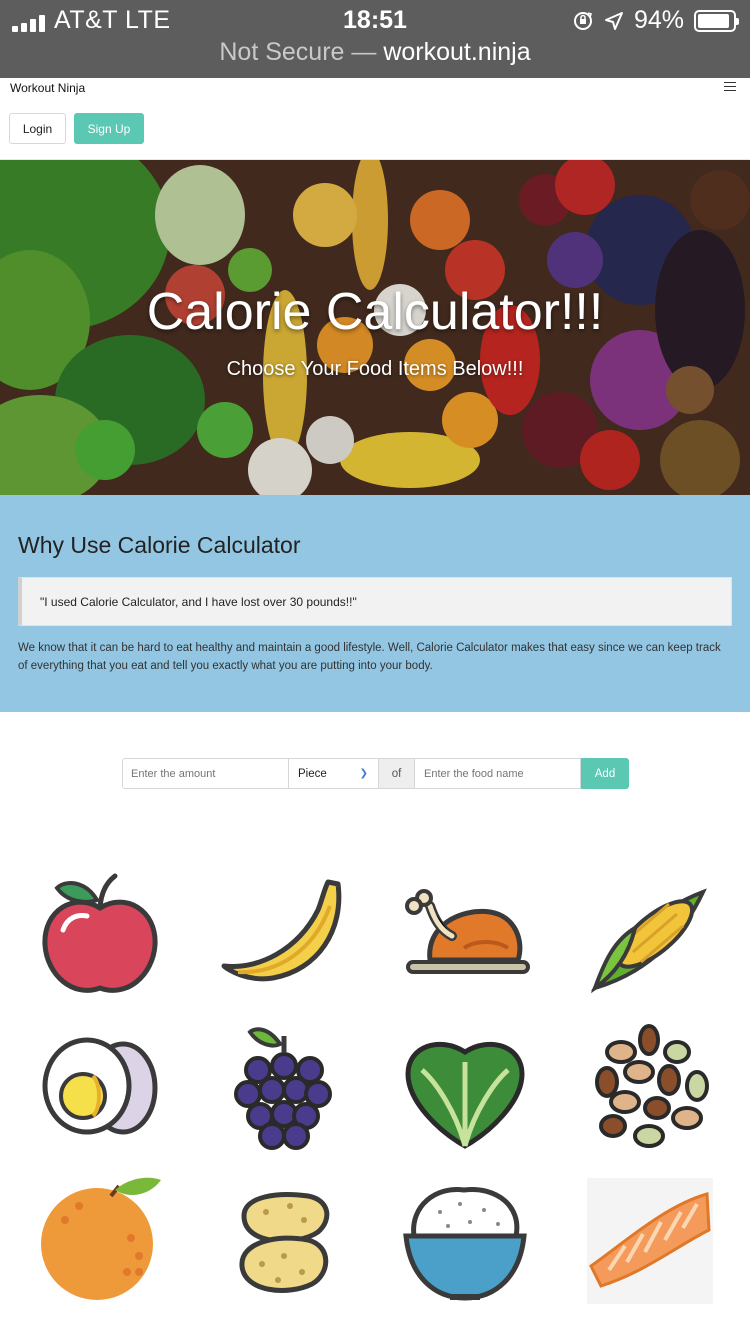 The height and width of the screenshot is (1334, 750). Describe the element at coordinates (100, 935) in the screenshot. I see `apple-icon` at that location.